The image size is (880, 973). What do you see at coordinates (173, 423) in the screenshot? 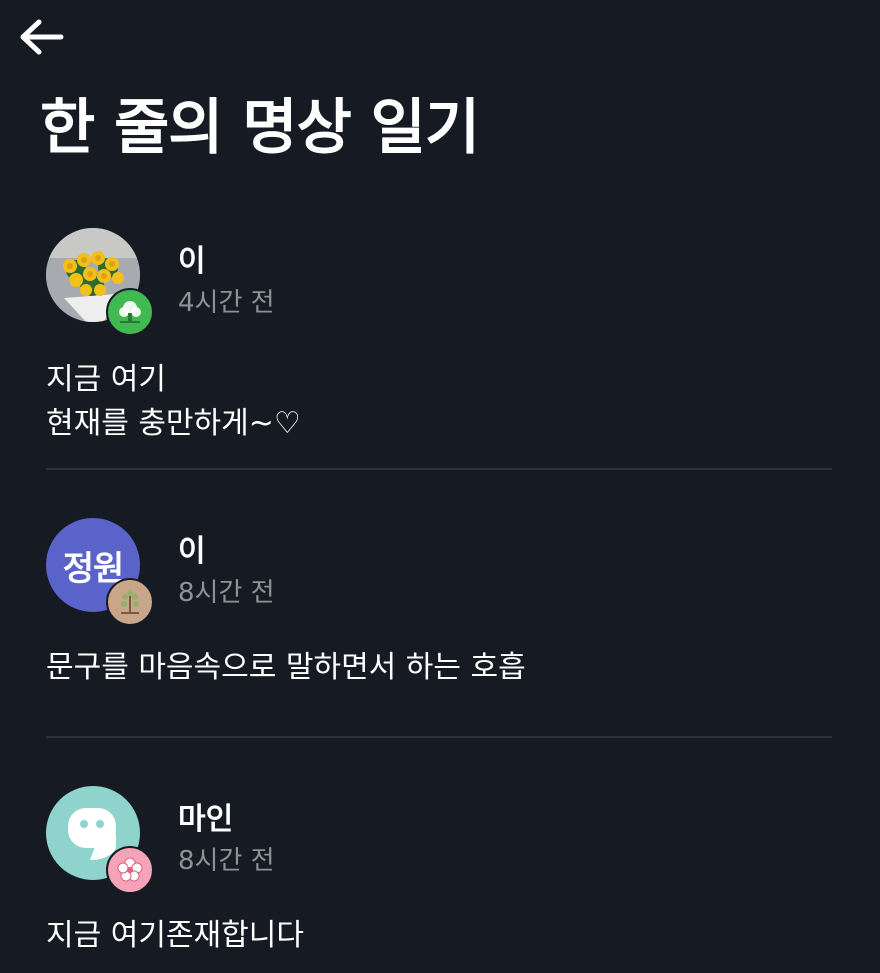
I see `post-body-line: 현재를 충만하게~♡` at bounding box center [173, 423].